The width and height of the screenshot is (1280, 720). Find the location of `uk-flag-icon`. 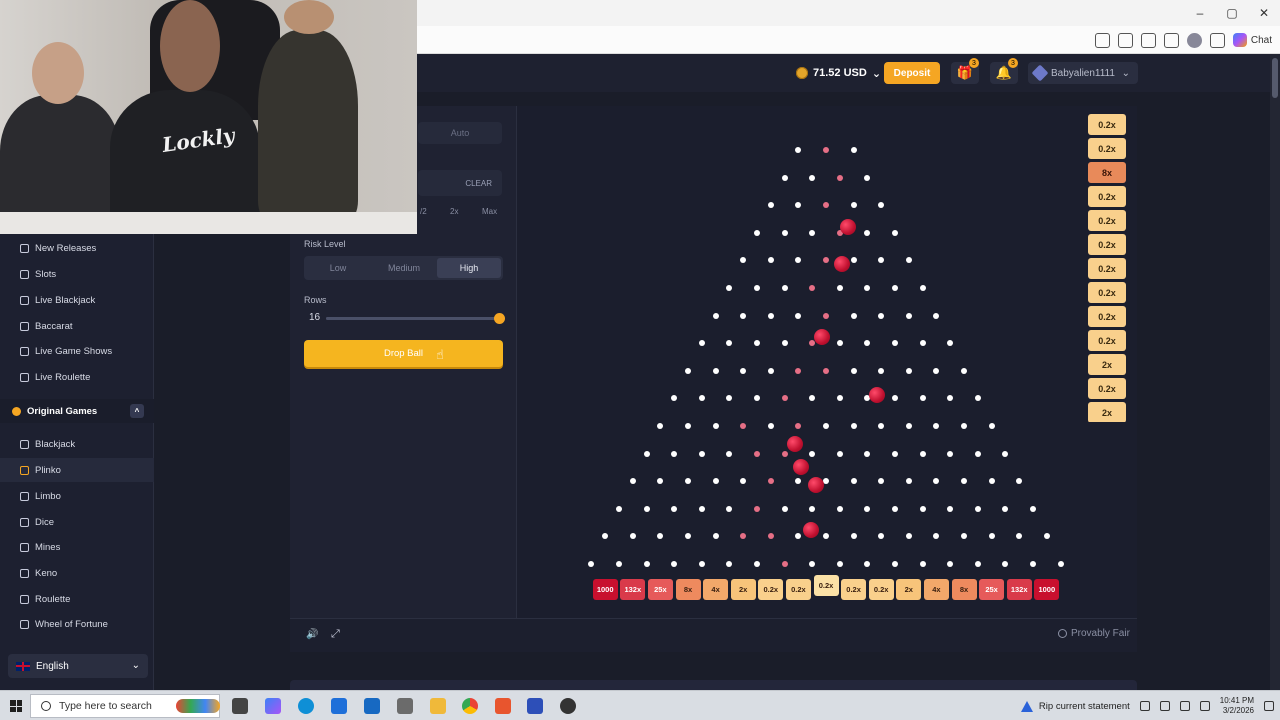

uk-flag-icon is located at coordinates (23, 666).